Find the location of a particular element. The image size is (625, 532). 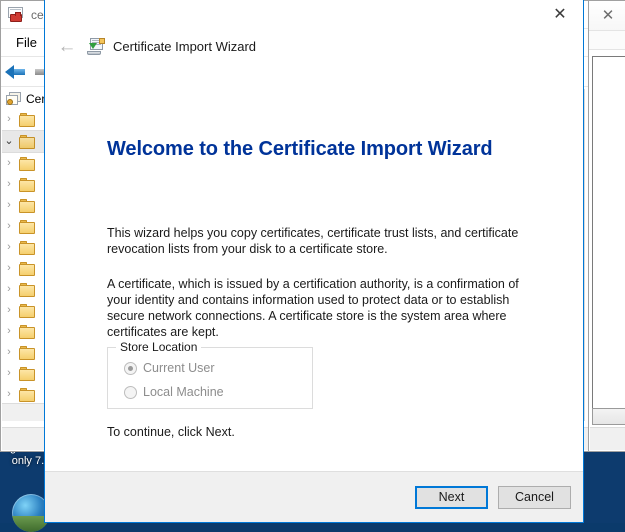

wizard-titlebar: ✕ is located at coordinates (314, 14).